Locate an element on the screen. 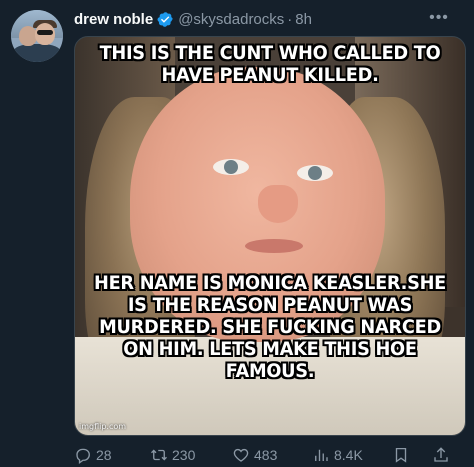  image-nose is located at coordinates (278, 204).